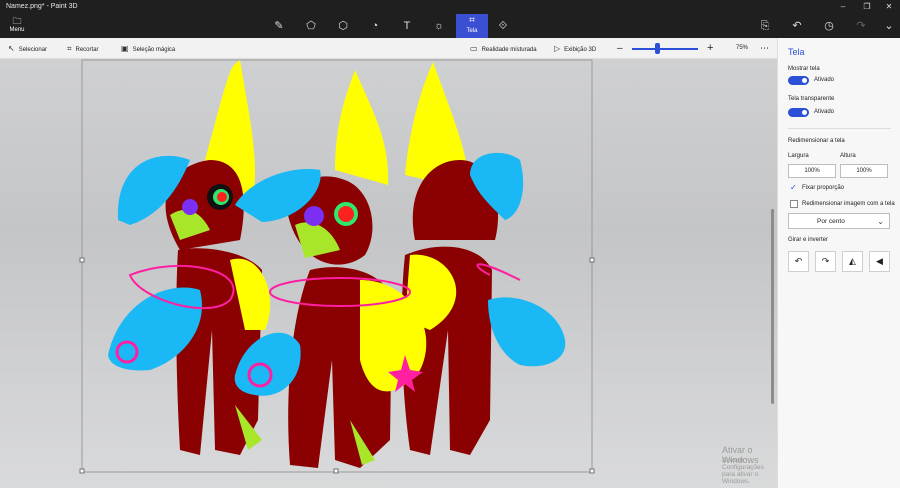 The height and width of the screenshot is (488, 900). I want to click on zoom-slider-track, so click(665, 49).